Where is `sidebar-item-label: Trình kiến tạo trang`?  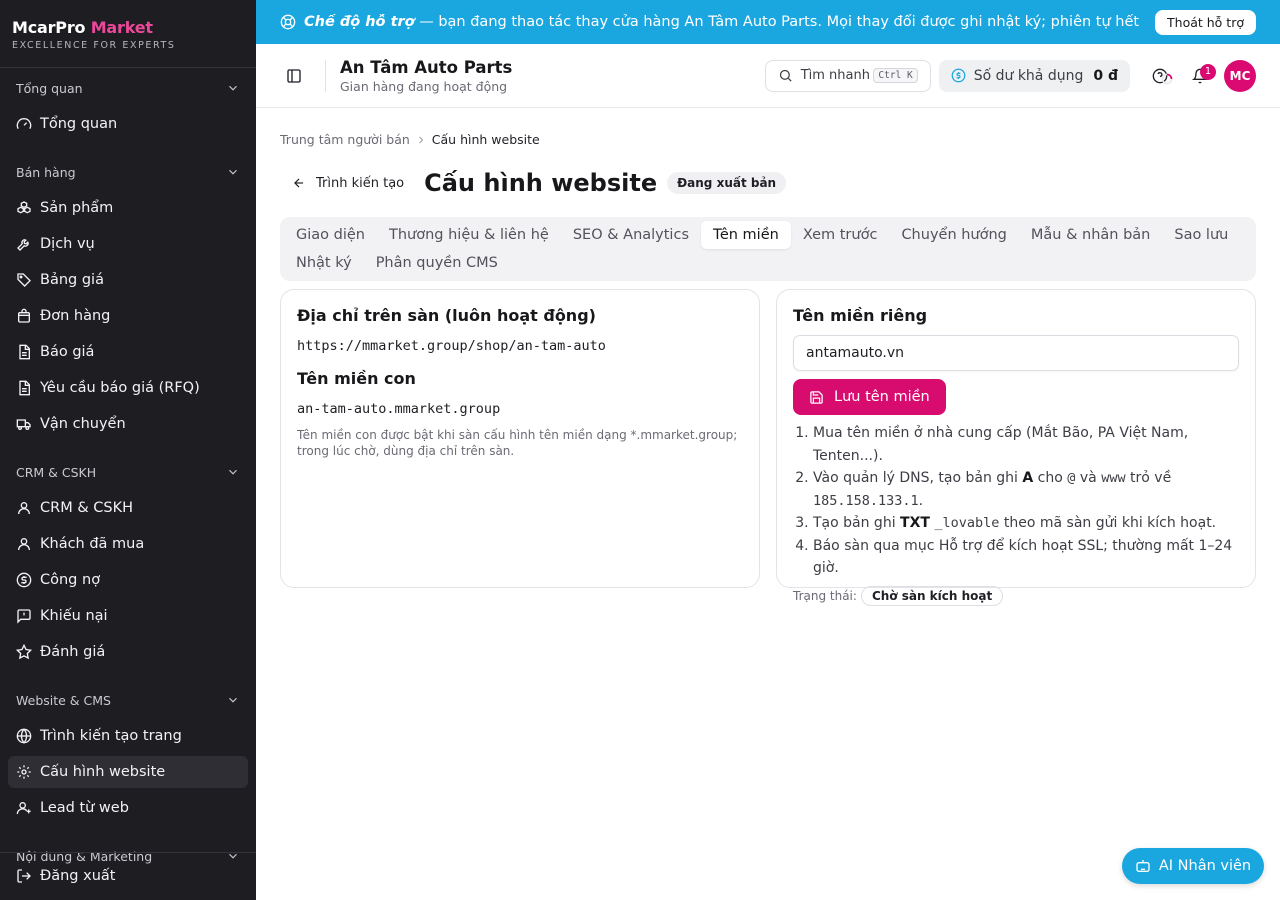 sidebar-item-label: Trình kiến tạo trang is located at coordinates (111, 736).